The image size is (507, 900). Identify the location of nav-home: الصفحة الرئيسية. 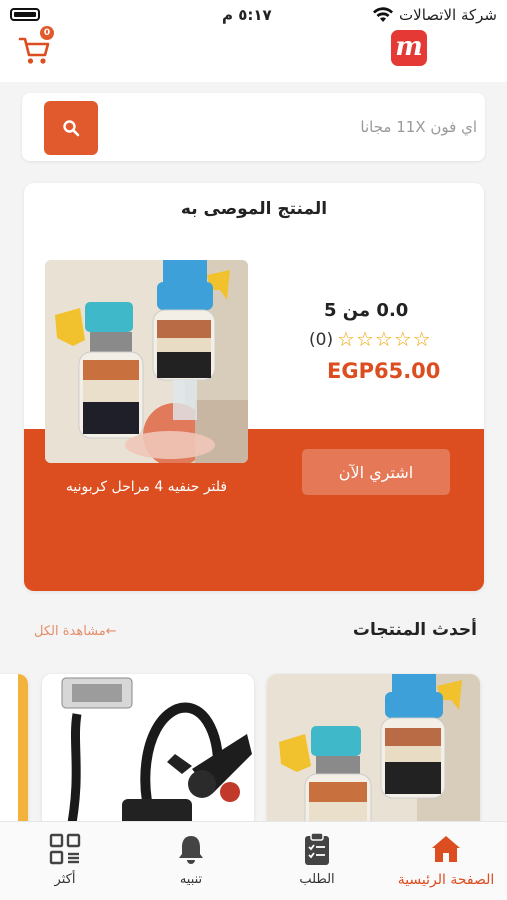
(446, 863).